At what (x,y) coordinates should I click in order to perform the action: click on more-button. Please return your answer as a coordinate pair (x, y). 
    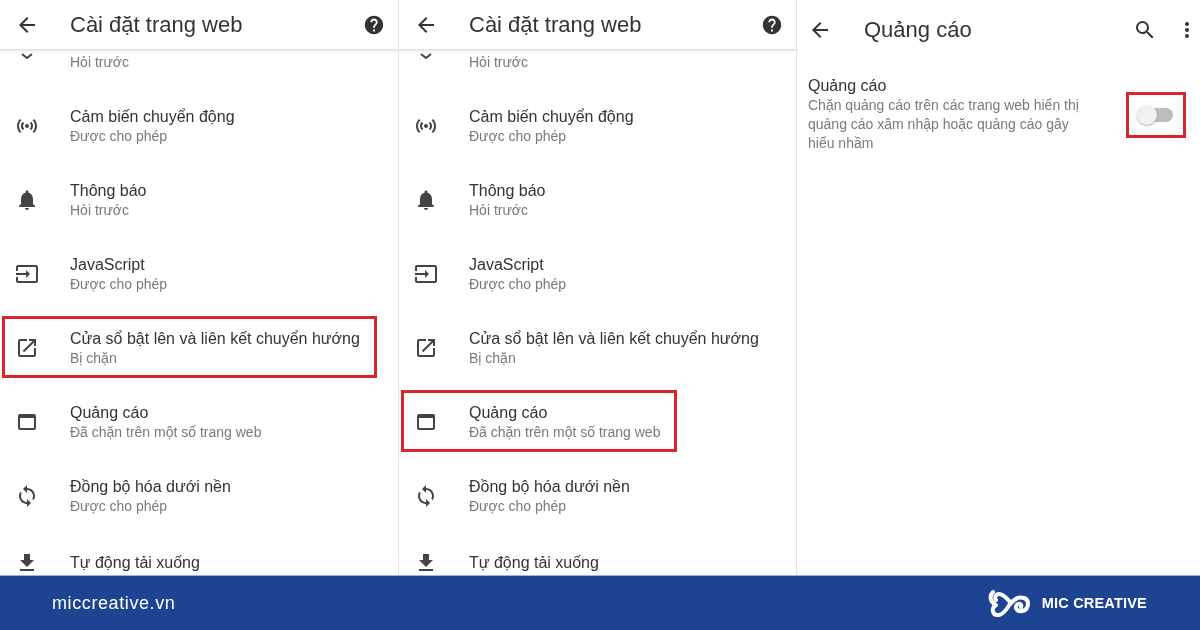
    Looking at the image, I should click on (1187, 30).